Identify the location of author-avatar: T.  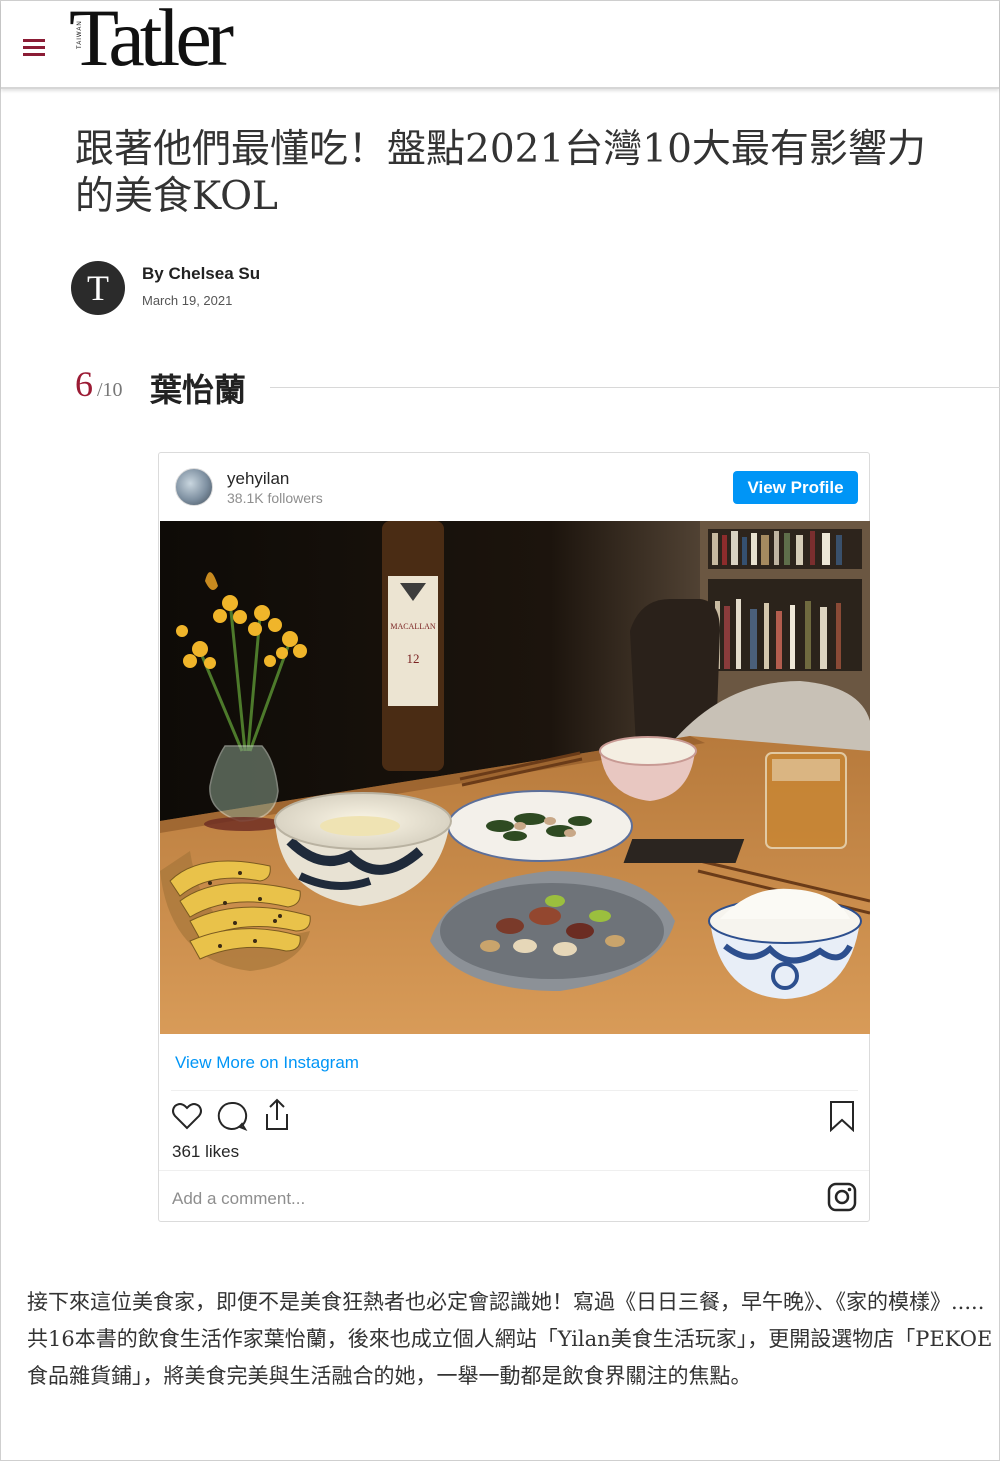
(98, 288).